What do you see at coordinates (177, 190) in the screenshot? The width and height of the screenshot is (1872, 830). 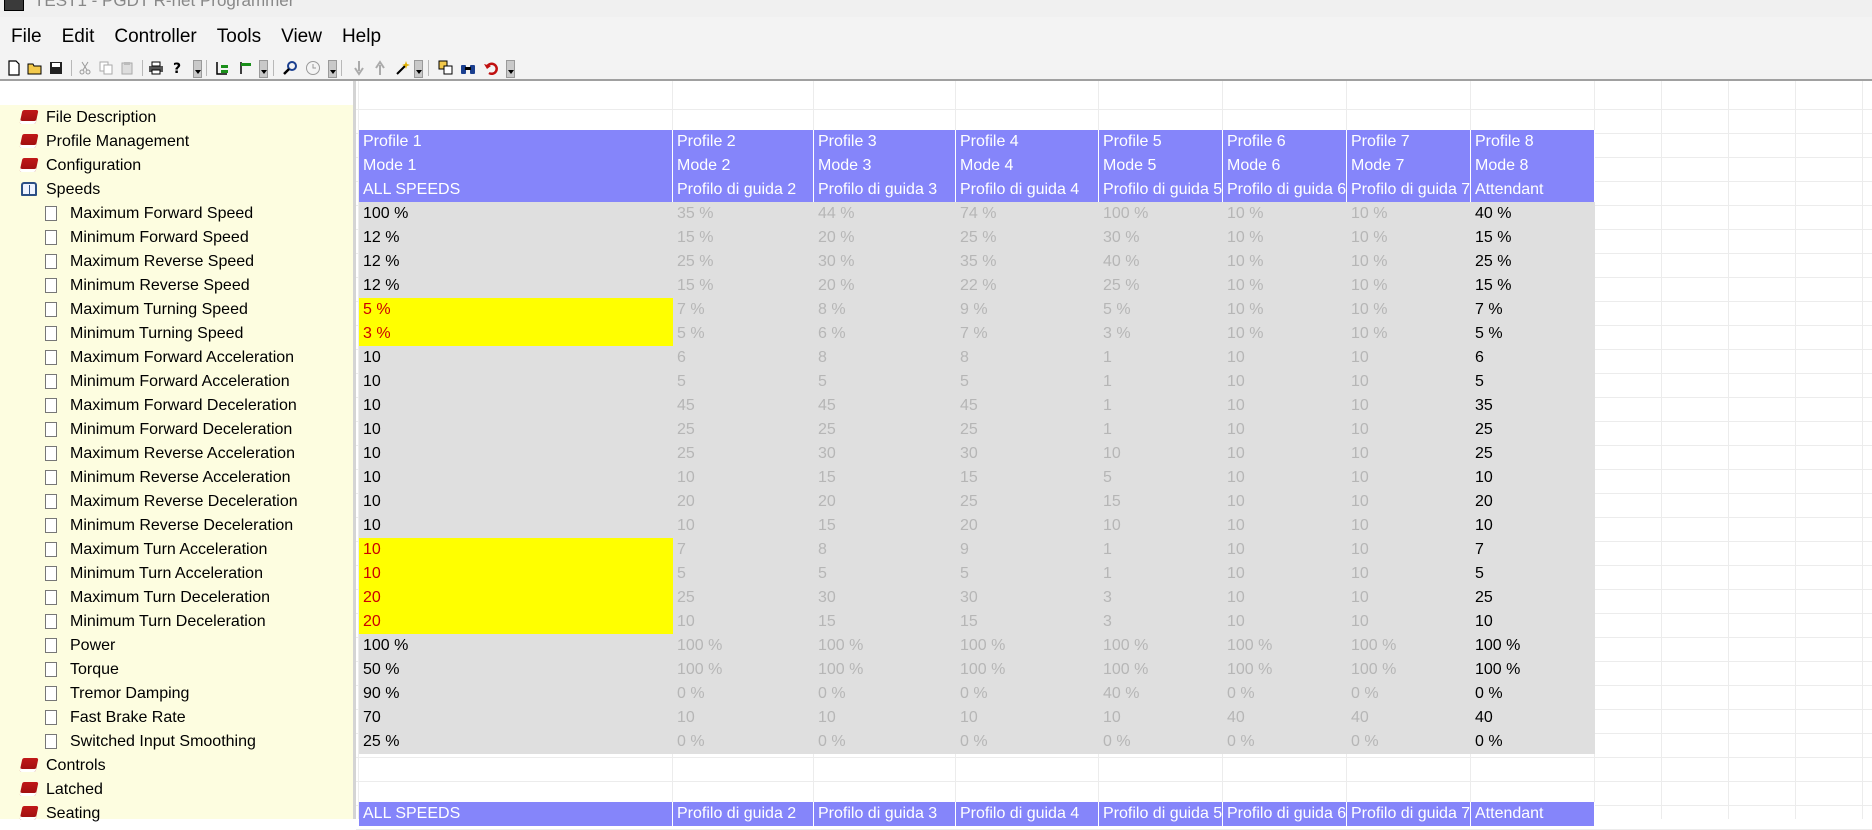 I see `tree-item: Speeds` at bounding box center [177, 190].